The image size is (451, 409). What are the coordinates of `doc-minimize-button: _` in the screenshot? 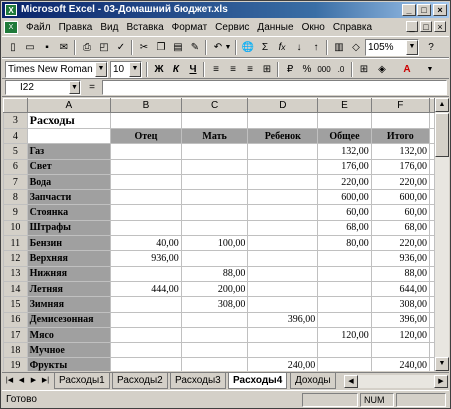 It's located at (412, 26).